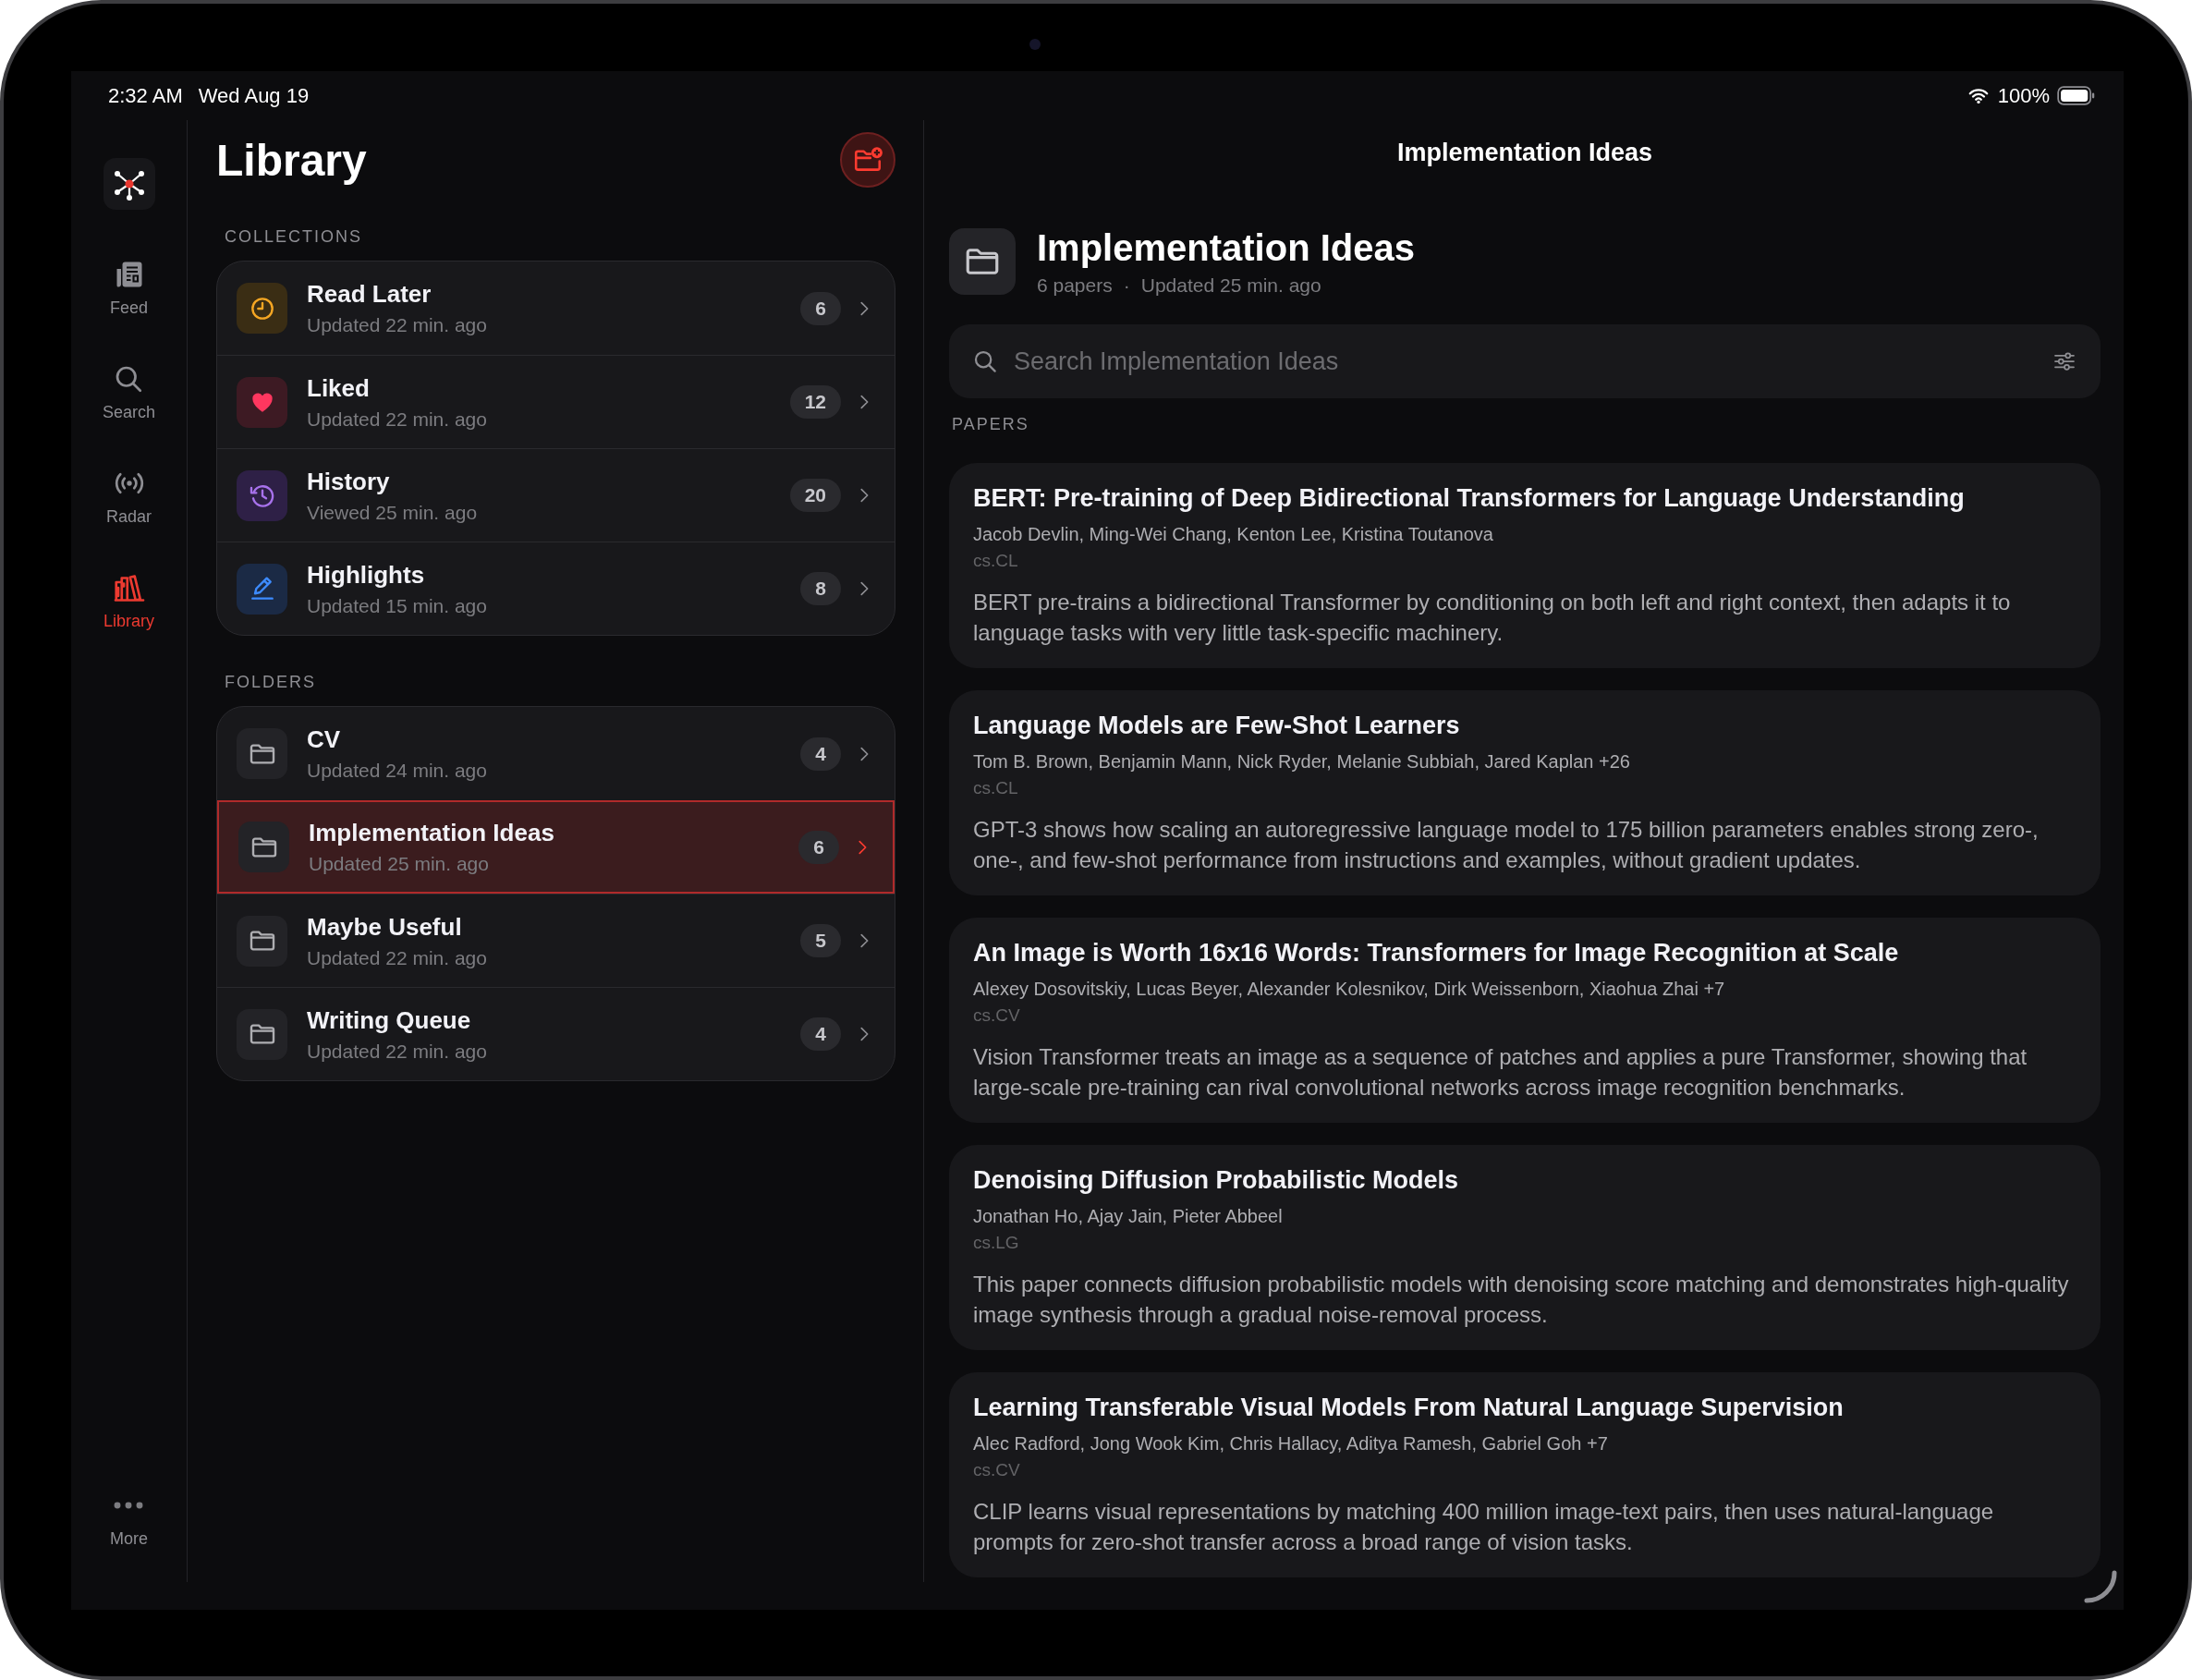 Image resolution: width=2192 pixels, height=1680 pixels. Describe the element at coordinates (815, 495) in the screenshot. I see `count-badge: 20` at that location.